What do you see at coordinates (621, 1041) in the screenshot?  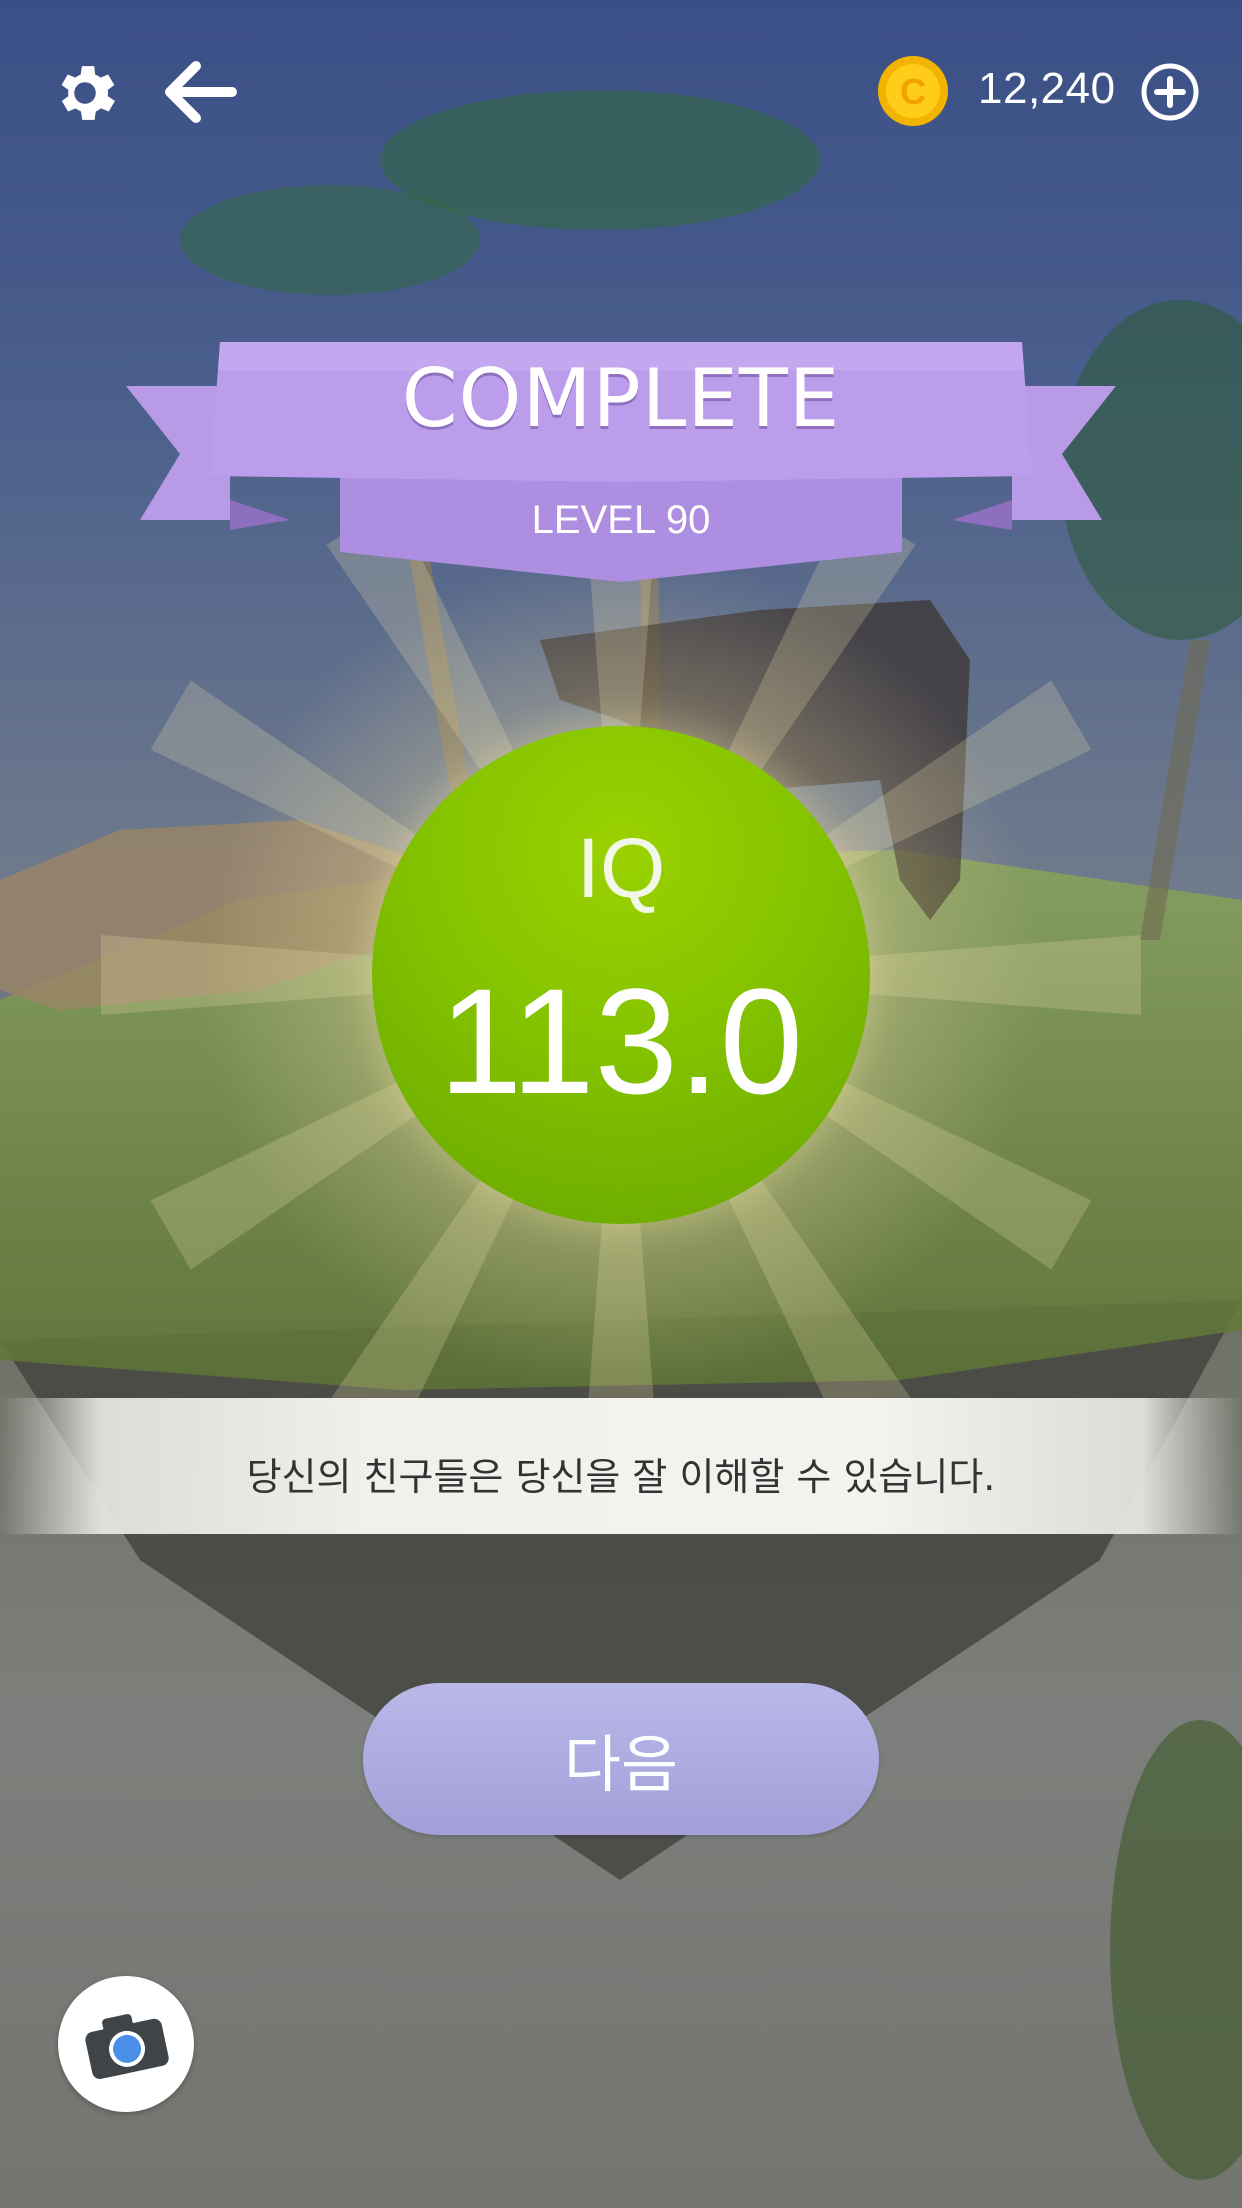 I see `iq-value: 113.0` at bounding box center [621, 1041].